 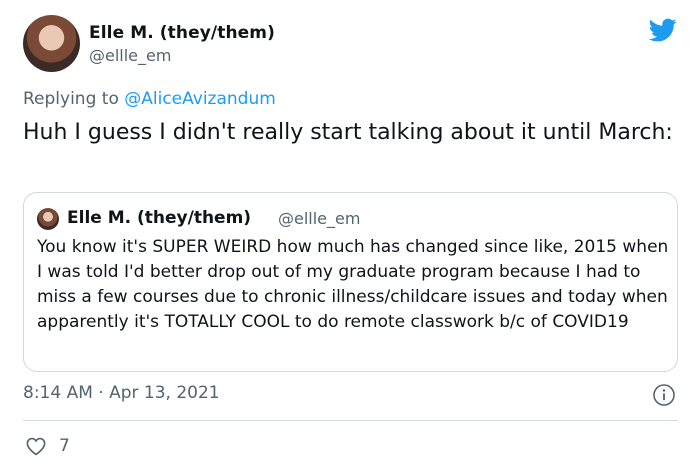 What do you see at coordinates (159, 218) in the screenshot?
I see `quoted-display-name: Elle M. (they/them)` at bounding box center [159, 218].